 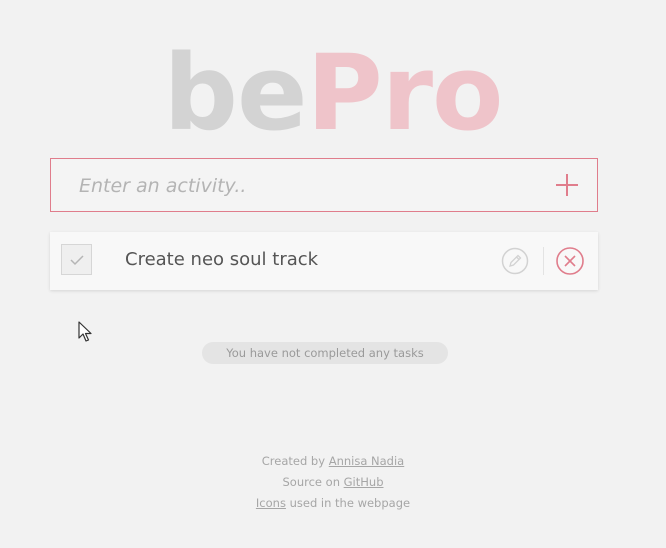 I want to click on status-badge: You have not completed any tasks, so click(x=325, y=353).